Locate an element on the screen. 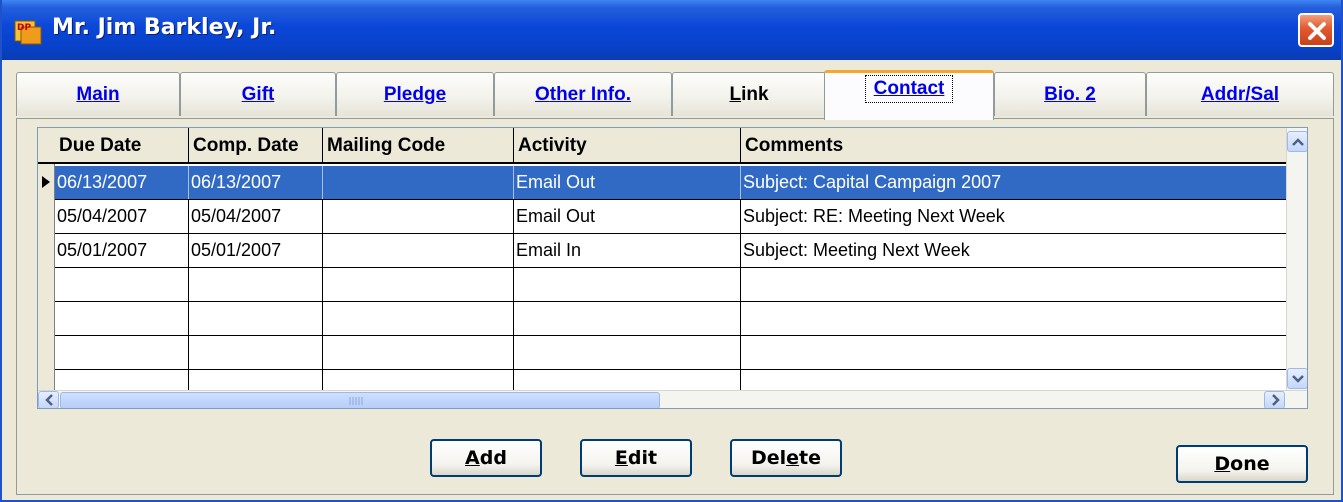 The height and width of the screenshot is (502, 1343). cell-comp-date: 06/13/2007 is located at coordinates (256, 182).